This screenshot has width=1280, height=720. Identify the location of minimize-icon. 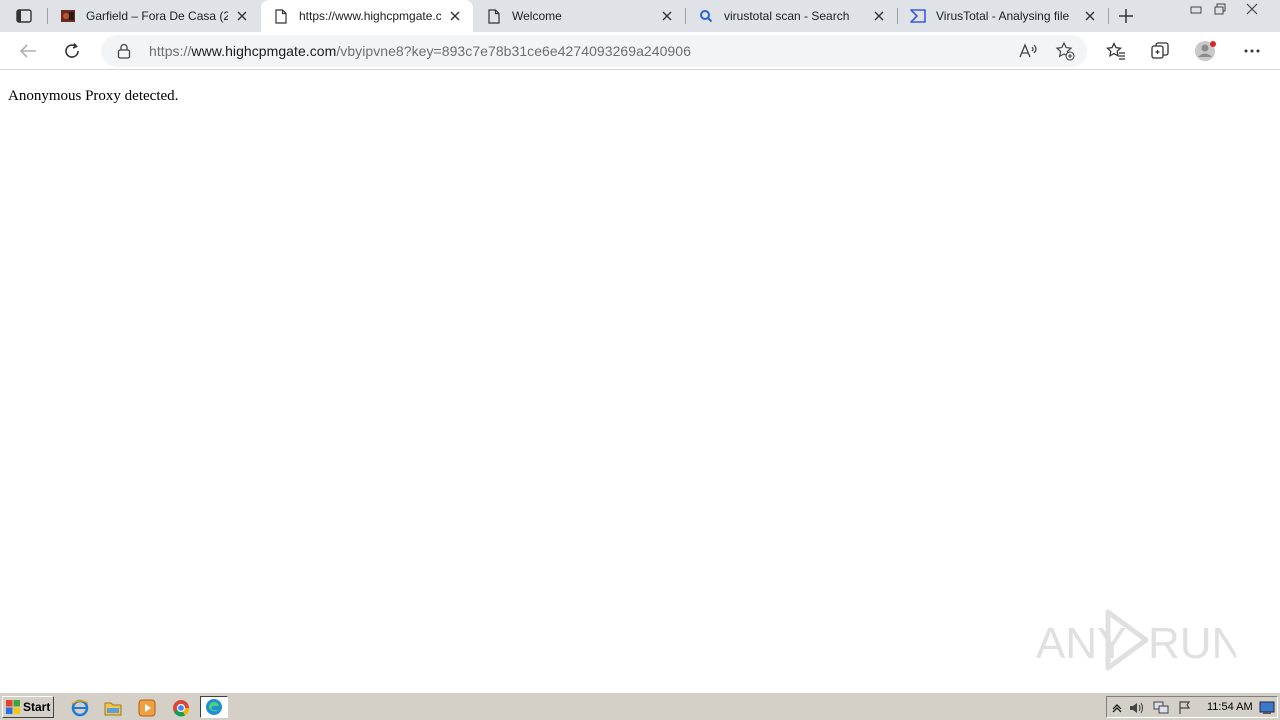
(1196, 10).